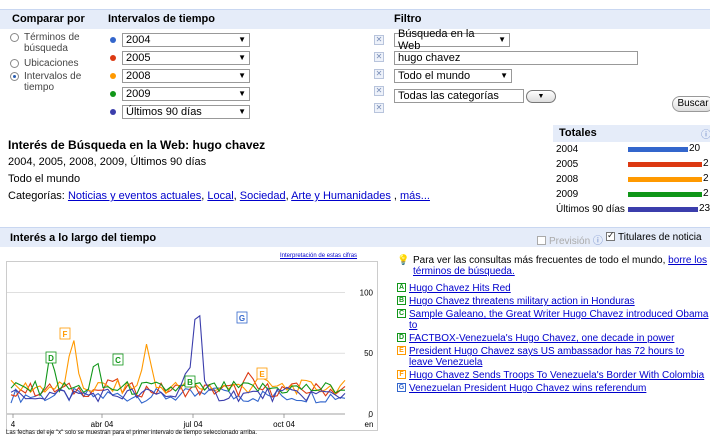 Image resolution: width=710 pixels, height=438 pixels. What do you see at coordinates (284, 424) in the screenshot?
I see `x-tick-label: oct 04` at bounding box center [284, 424].